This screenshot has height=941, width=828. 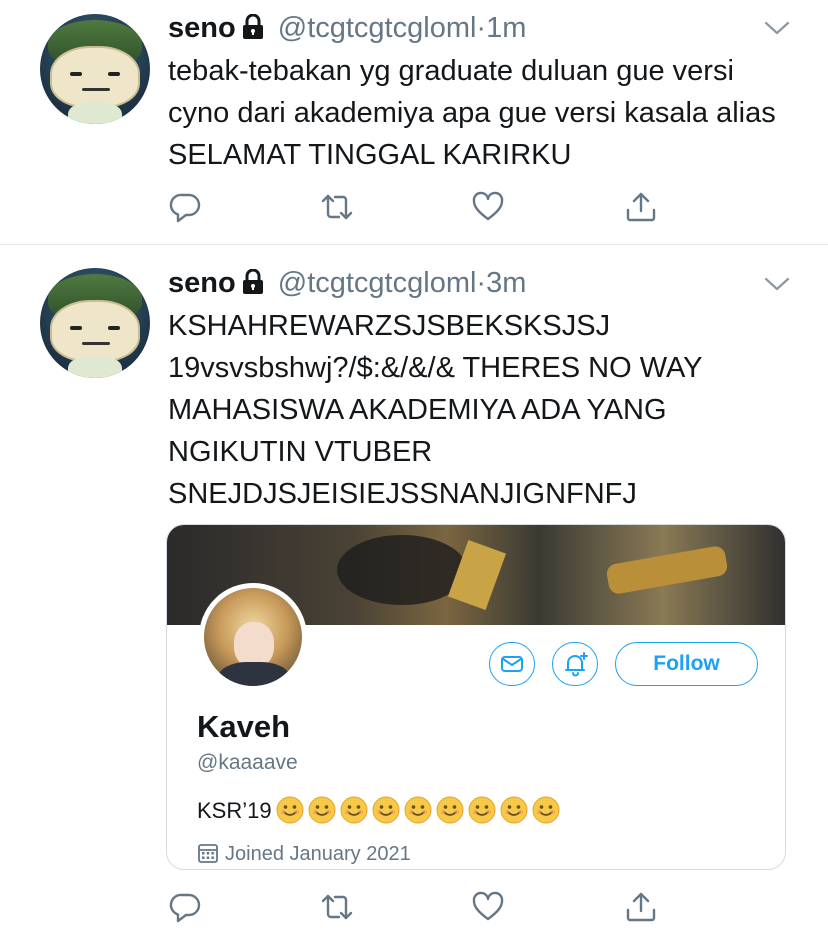 What do you see at coordinates (254, 674) in the screenshot?
I see `profile-avatar-body` at bounding box center [254, 674].